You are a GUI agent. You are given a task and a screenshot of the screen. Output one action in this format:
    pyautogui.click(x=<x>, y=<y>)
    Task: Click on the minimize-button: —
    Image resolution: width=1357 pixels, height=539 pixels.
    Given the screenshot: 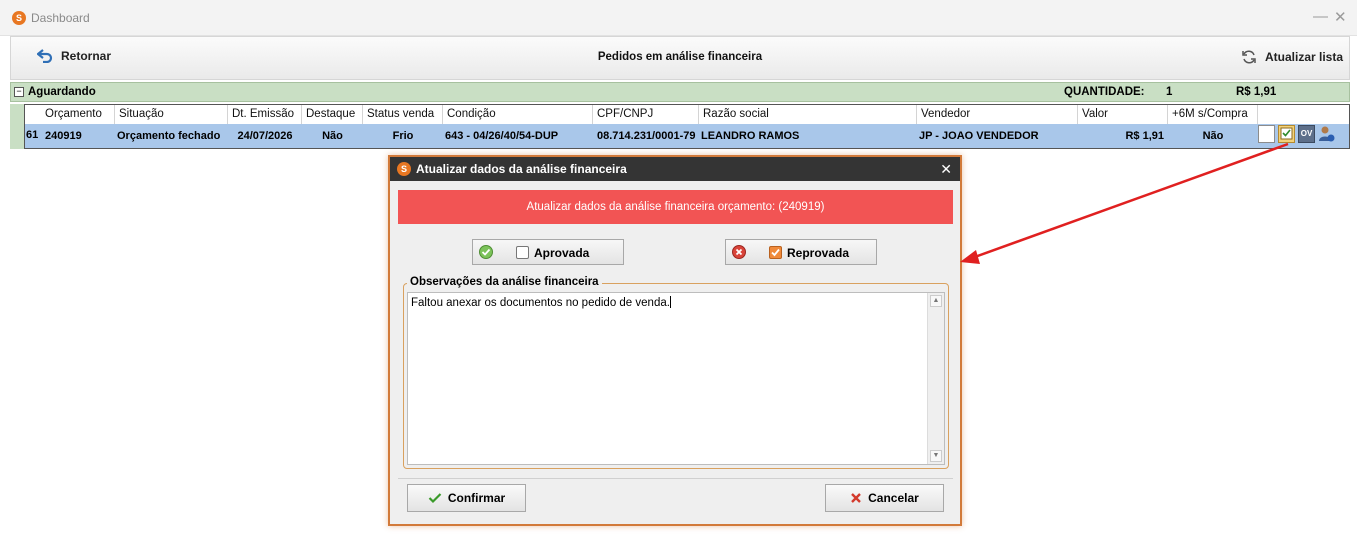 What is the action you would take?
    pyautogui.click(x=1320, y=16)
    